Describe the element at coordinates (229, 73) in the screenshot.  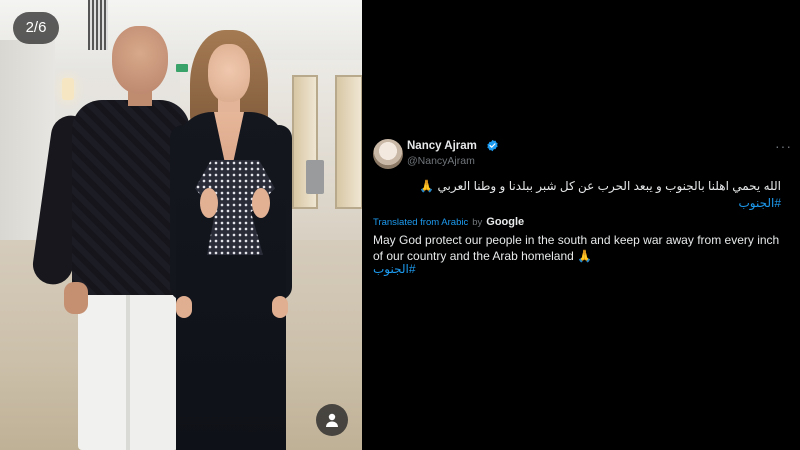
I see `woman-face` at that location.